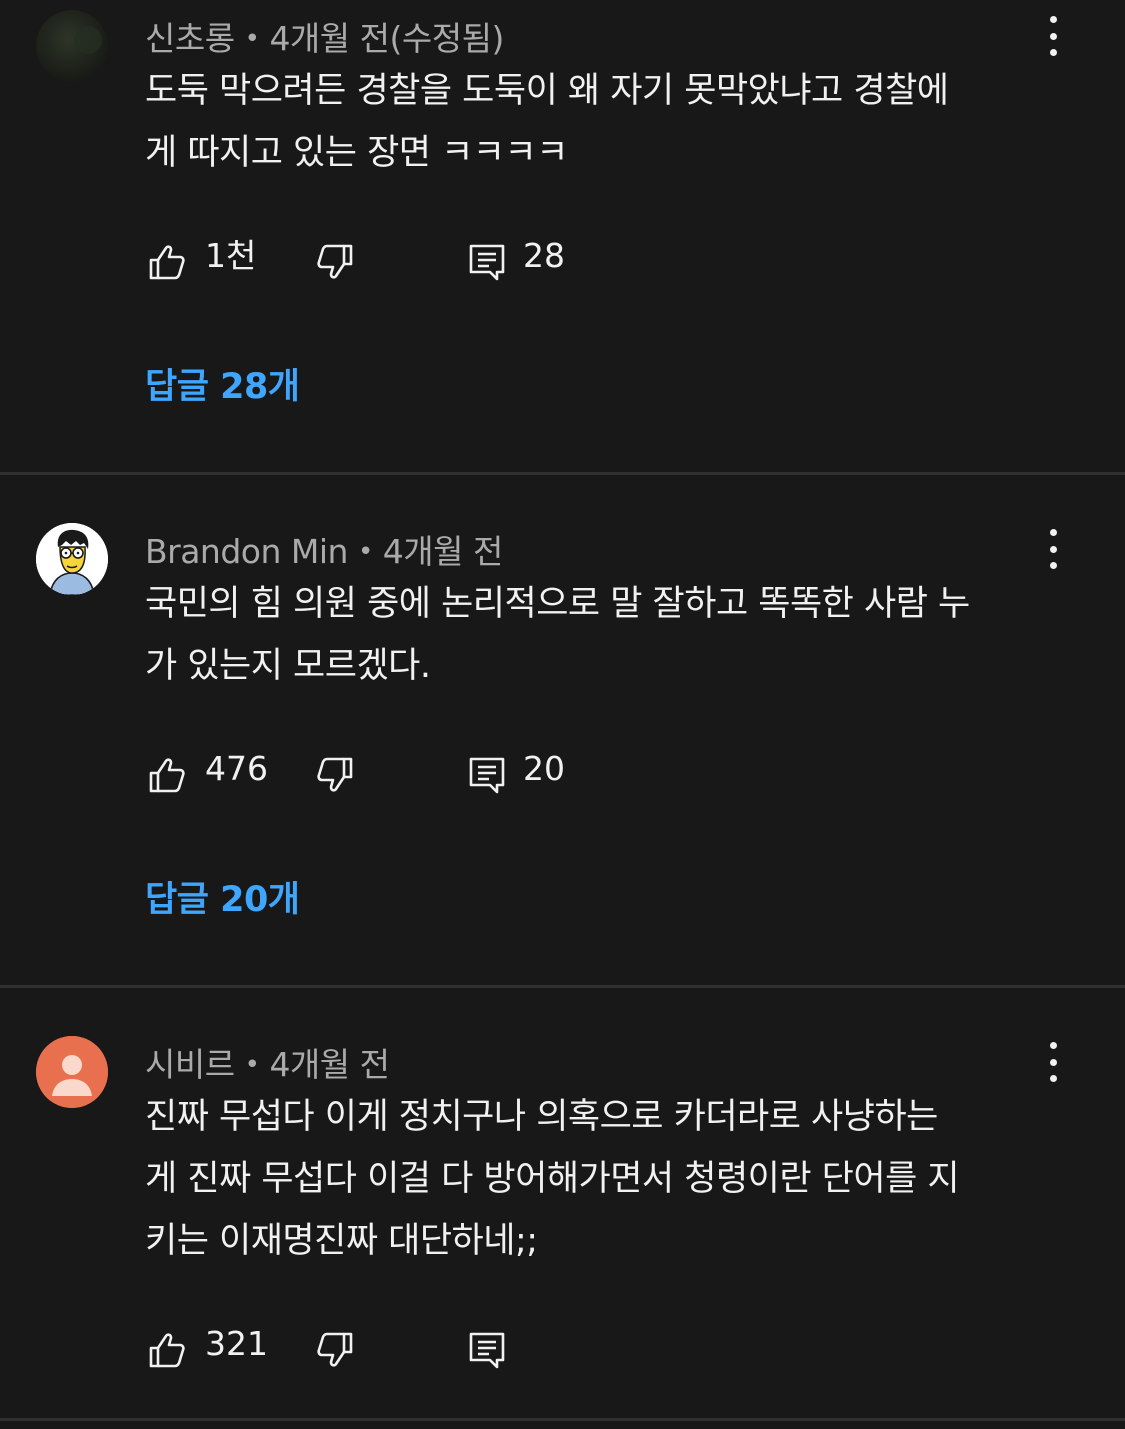  Describe the element at coordinates (386, 38) in the screenshot. I see `comment-time: 4개월 전(수정됨)` at that location.